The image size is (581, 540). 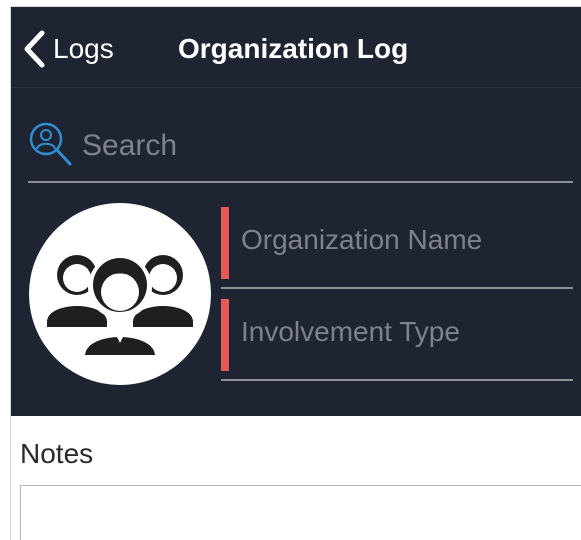 What do you see at coordinates (361, 240) in the screenshot?
I see `organization-name-input: Organization Name` at bounding box center [361, 240].